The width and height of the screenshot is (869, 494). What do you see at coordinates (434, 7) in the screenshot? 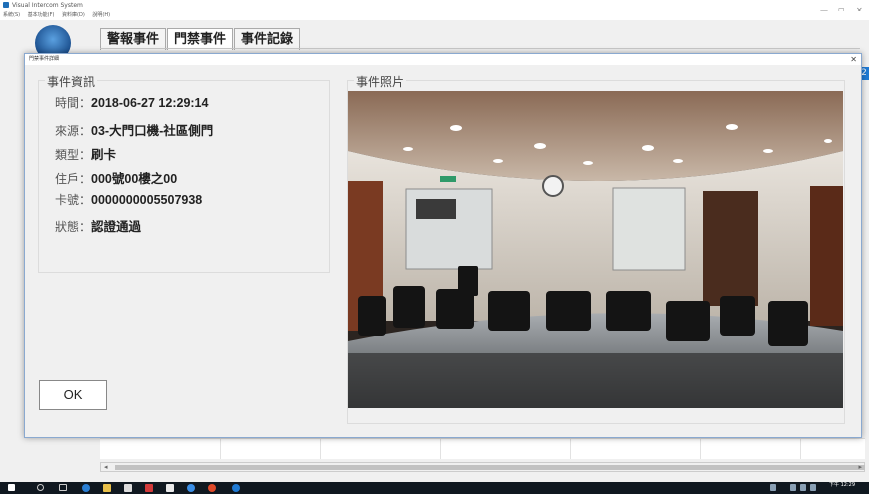
I see `app-titlebar: Visual Intercom System — ◻ ✕` at bounding box center [434, 7].